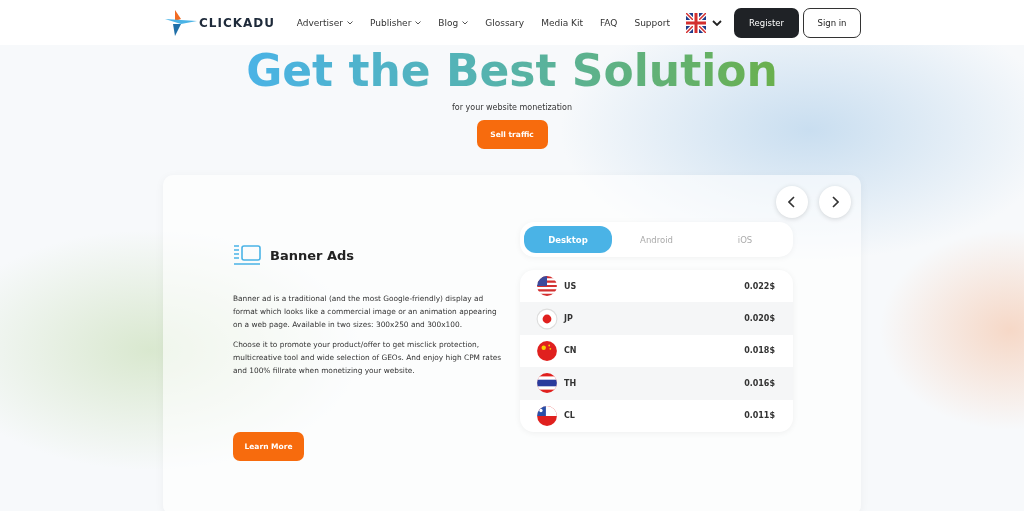  What do you see at coordinates (568, 319) in the screenshot?
I see `country-code: JP` at bounding box center [568, 319].